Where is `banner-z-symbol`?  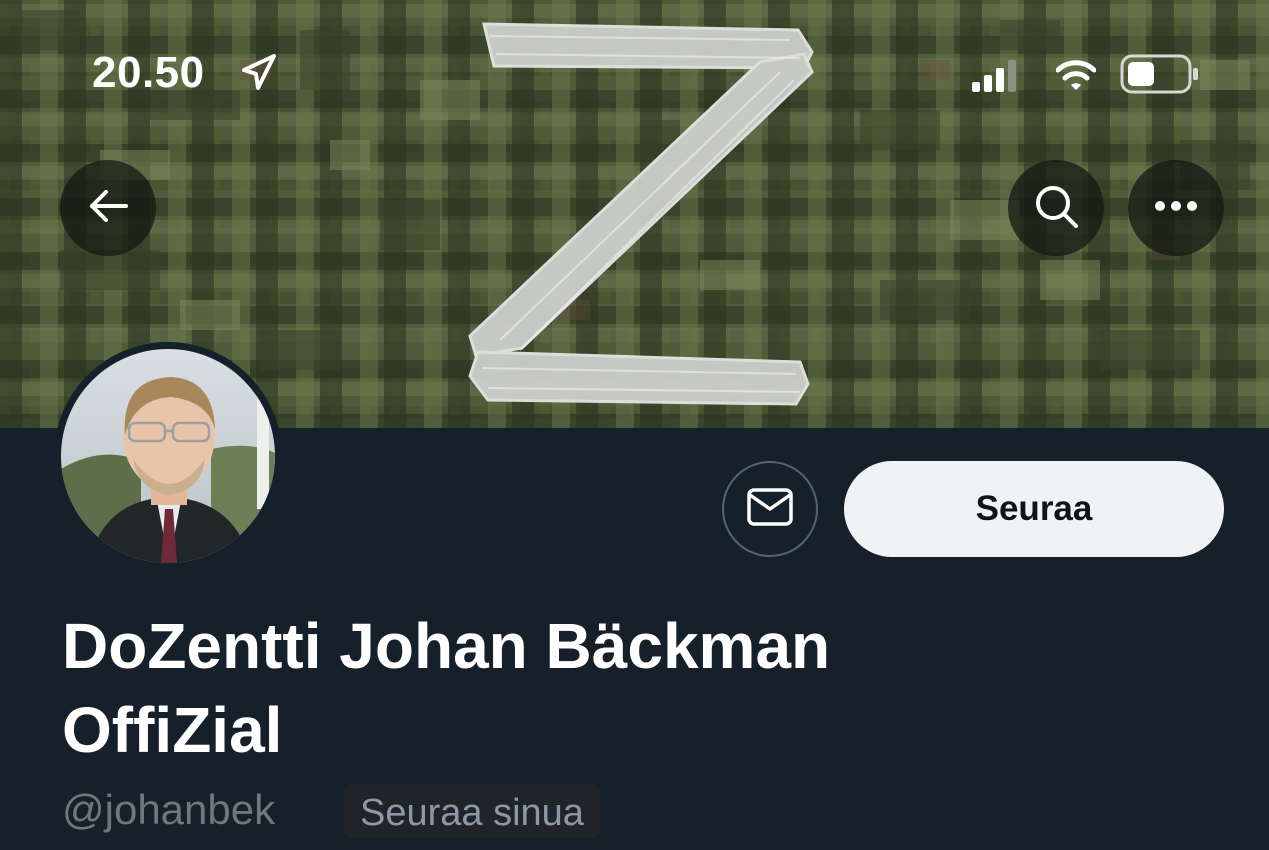 banner-z-symbol is located at coordinates (641, 214).